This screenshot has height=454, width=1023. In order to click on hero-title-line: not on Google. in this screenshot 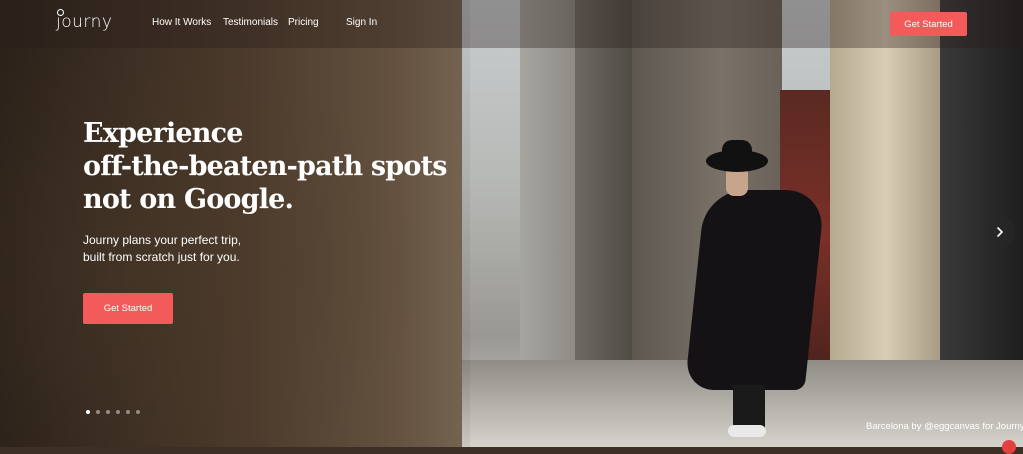, I will do `click(188, 199)`.